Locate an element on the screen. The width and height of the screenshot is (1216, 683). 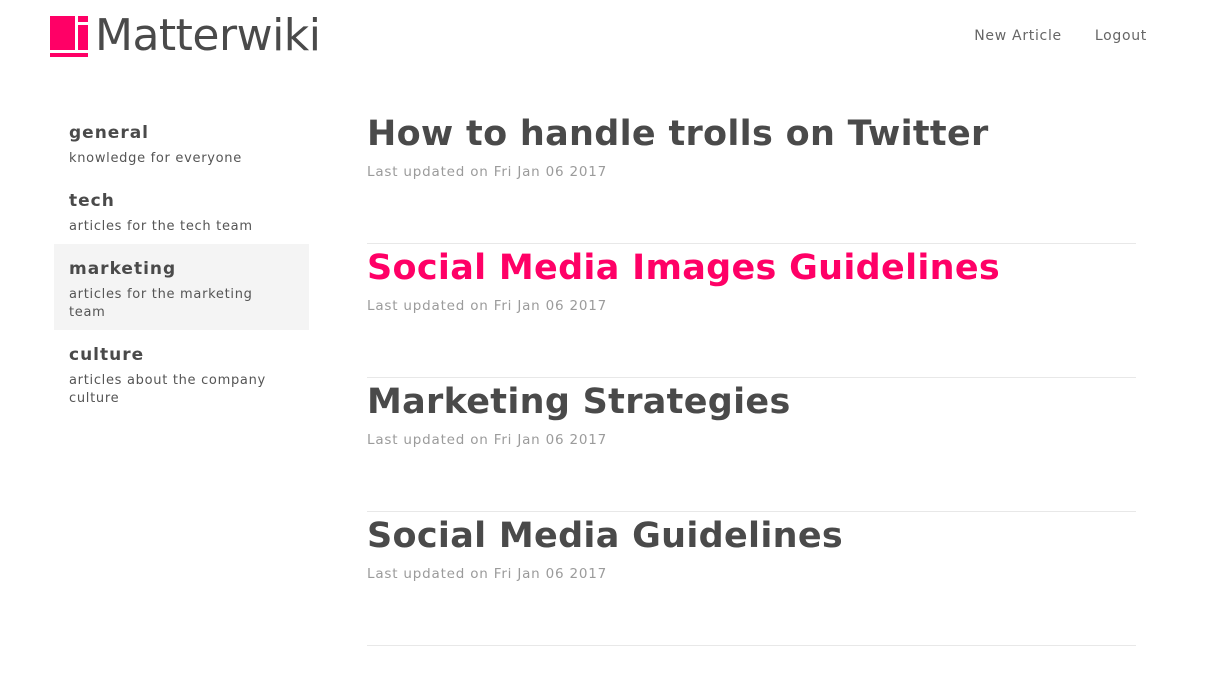
article-title-link: How to handle trolls on Twitter is located at coordinates (751, 134).